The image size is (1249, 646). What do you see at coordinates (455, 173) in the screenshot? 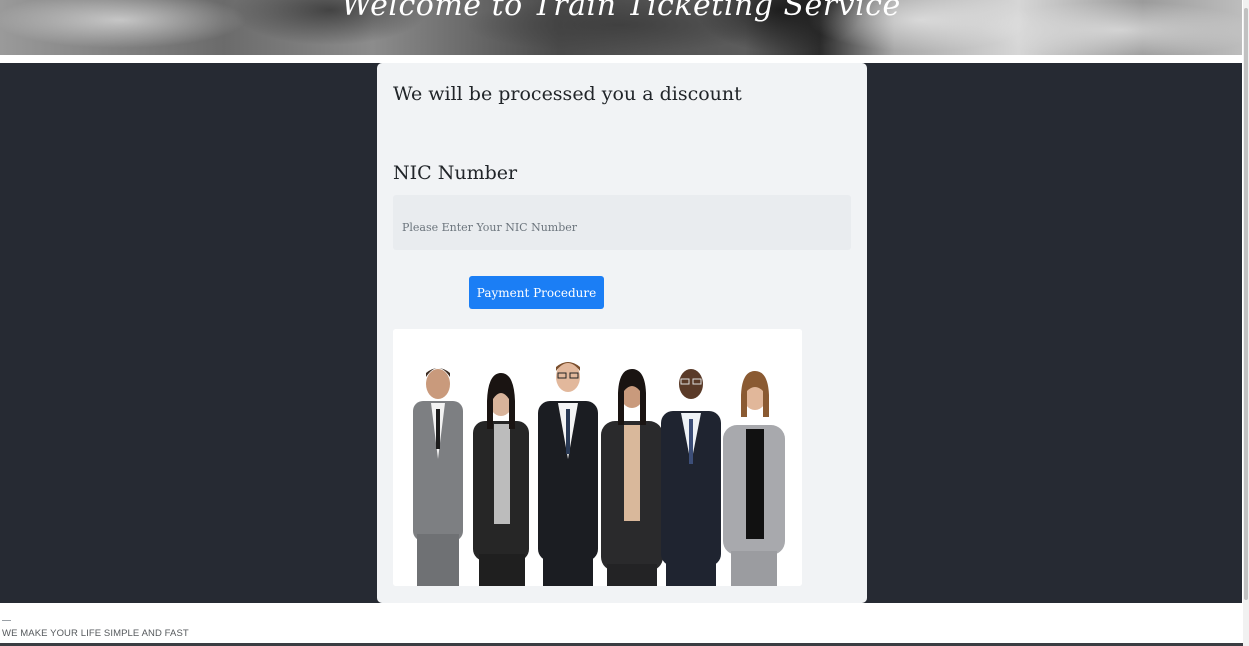
I see `nic-label: NIC Number` at bounding box center [455, 173].